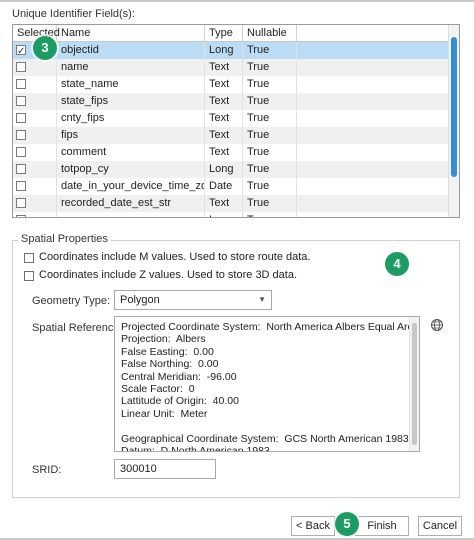  I want to click on spatial-reference-line: Scale Factor: 0, so click(158, 389).